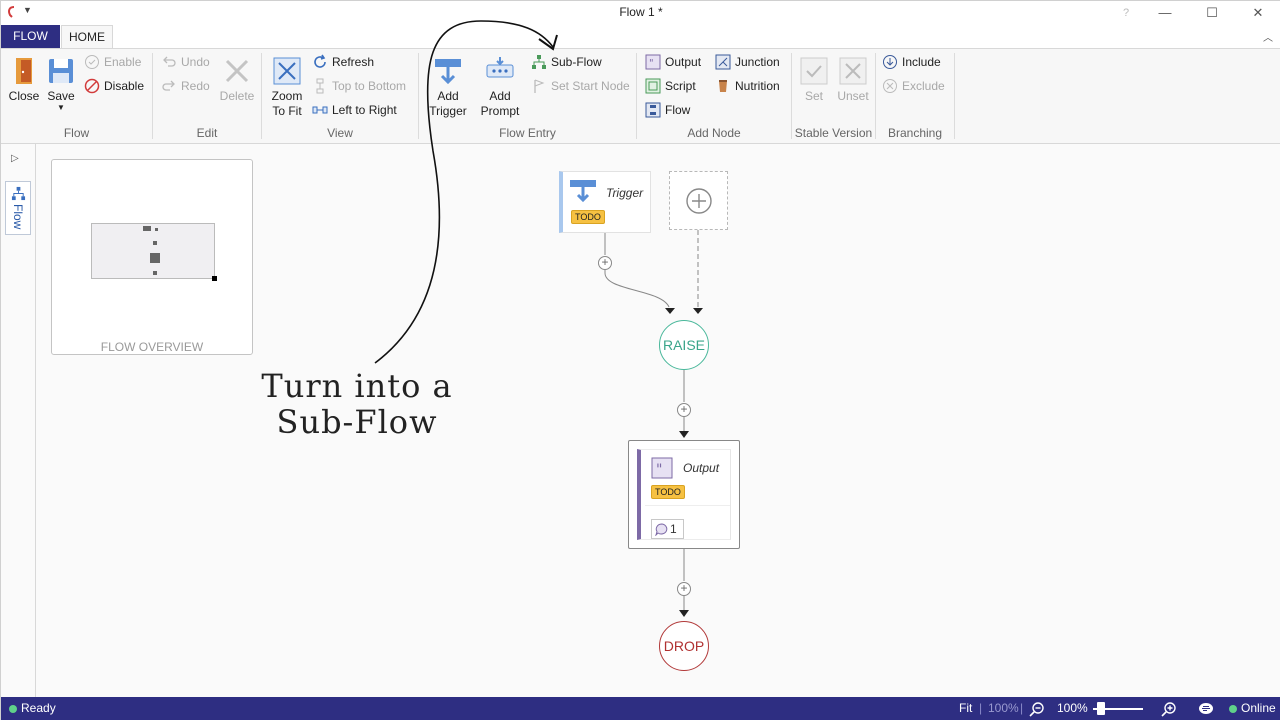  I want to click on viewport-resize-handle, so click(214, 278).